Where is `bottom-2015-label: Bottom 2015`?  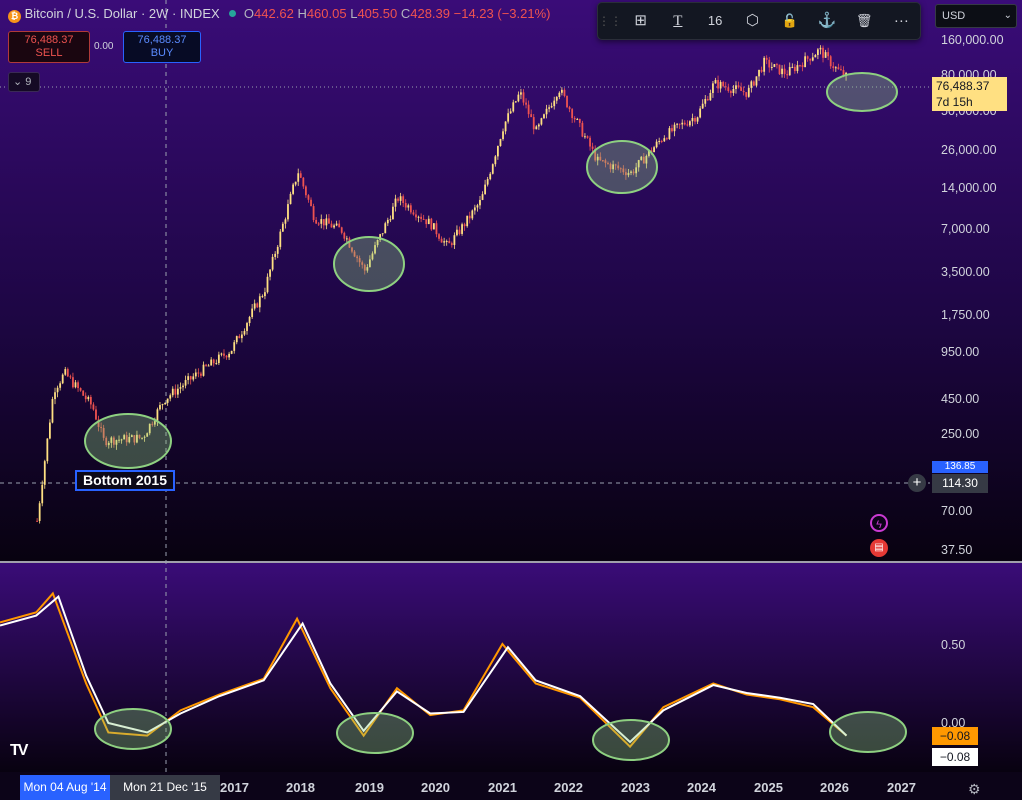 bottom-2015-label: Bottom 2015 is located at coordinates (125, 480).